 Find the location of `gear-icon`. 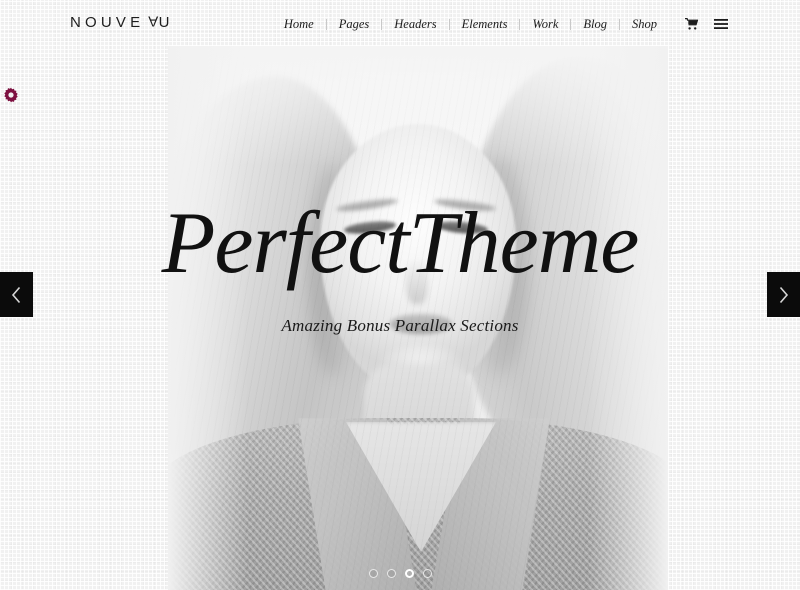

gear-icon is located at coordinates (11, 95).